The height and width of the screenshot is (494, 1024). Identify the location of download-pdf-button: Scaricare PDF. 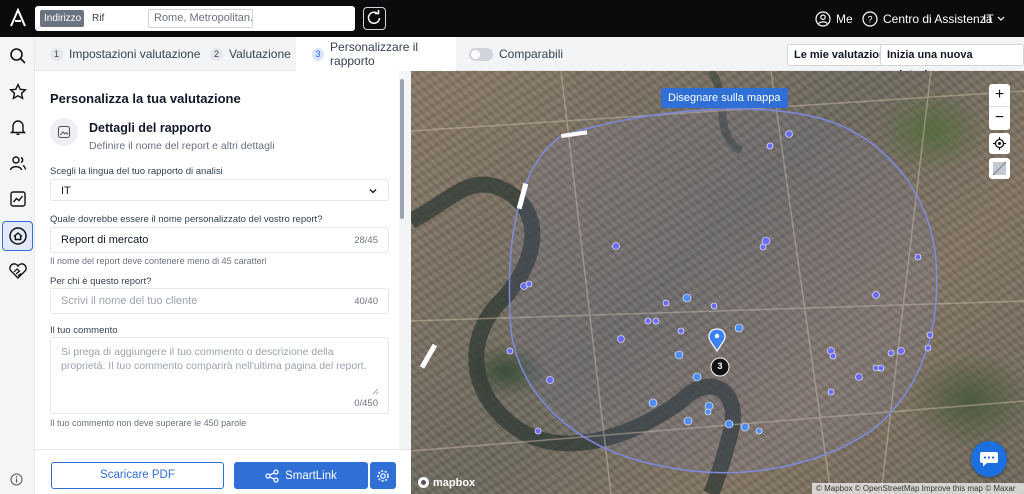
(137, 475).